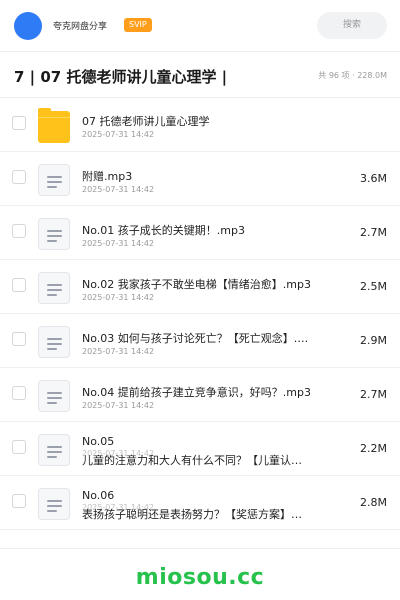  Describe the element at coordinates (28, 26) in the screenshot. I see `avatar` at that location.